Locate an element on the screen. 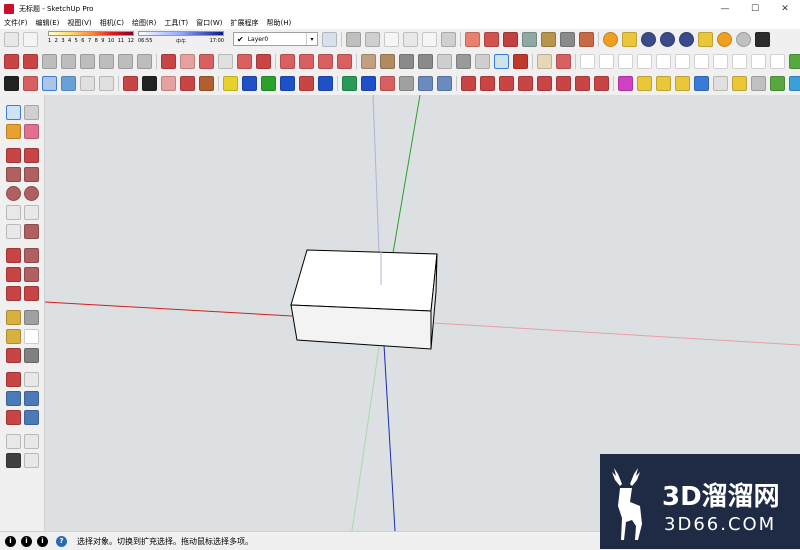 The image size is (800, 550). material-icon is located at coordinates (30, 83).